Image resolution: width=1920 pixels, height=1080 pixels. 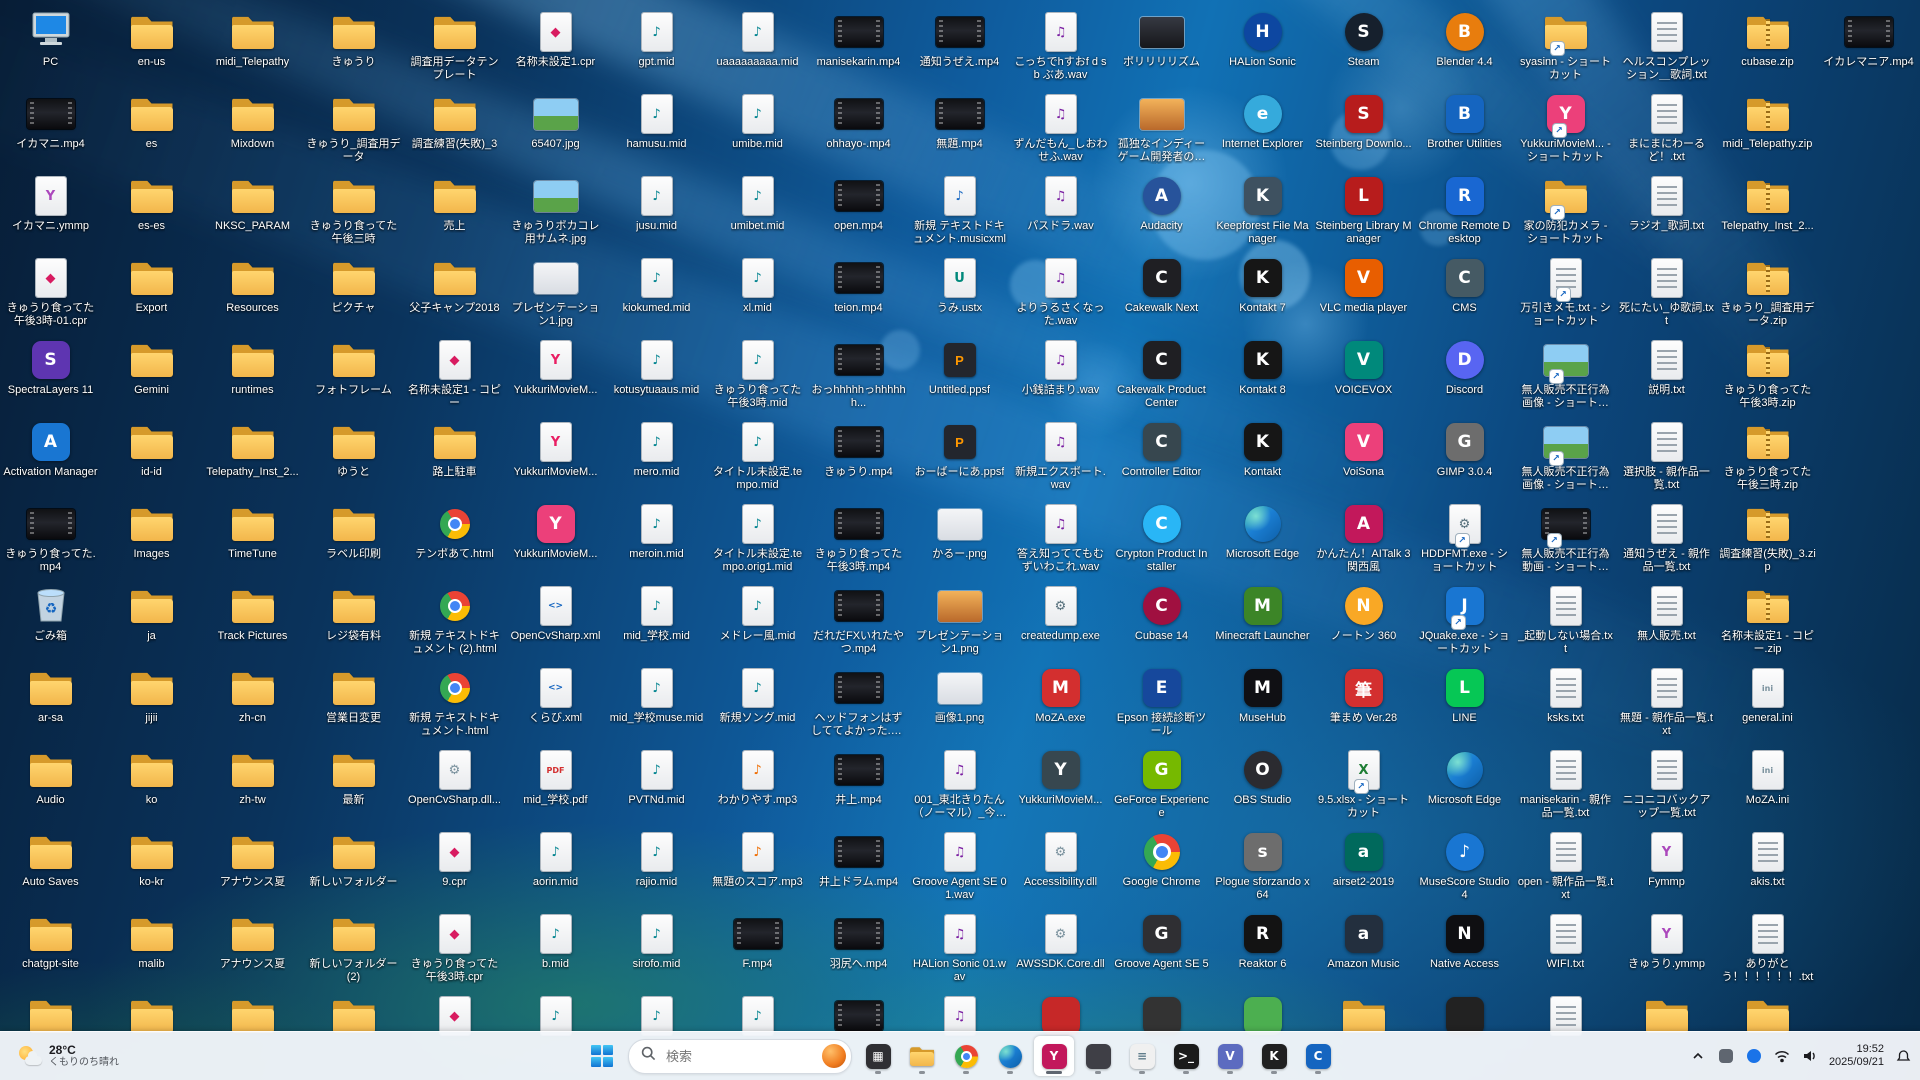 What do you see at coordinates (1464, 541) in the screenshot?
I see `desktop-icon: ⚙ ↗ HDDFMT.exe - ショートカット` at bounding box center [1464, 541].